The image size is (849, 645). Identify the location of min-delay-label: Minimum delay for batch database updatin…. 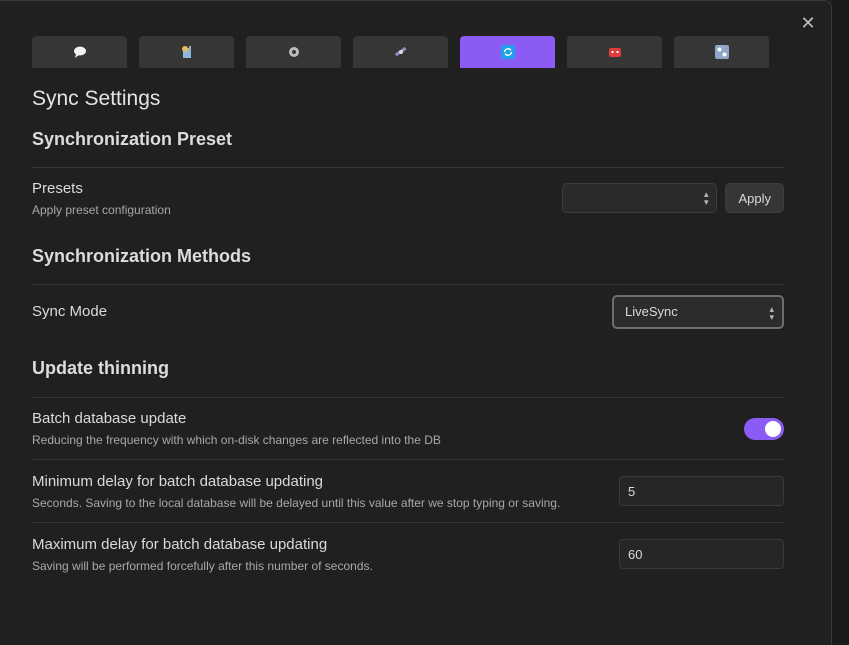
(178, 481).